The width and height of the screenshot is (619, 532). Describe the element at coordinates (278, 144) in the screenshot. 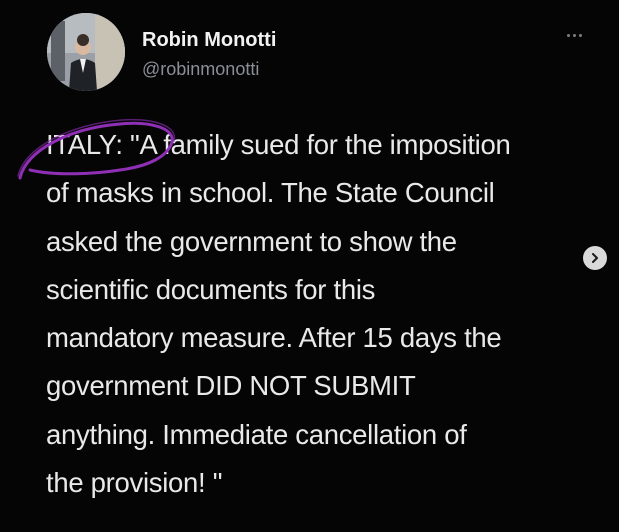

I see `tweet-text-line: ITALY: "A family sued for the imposition` at that location.